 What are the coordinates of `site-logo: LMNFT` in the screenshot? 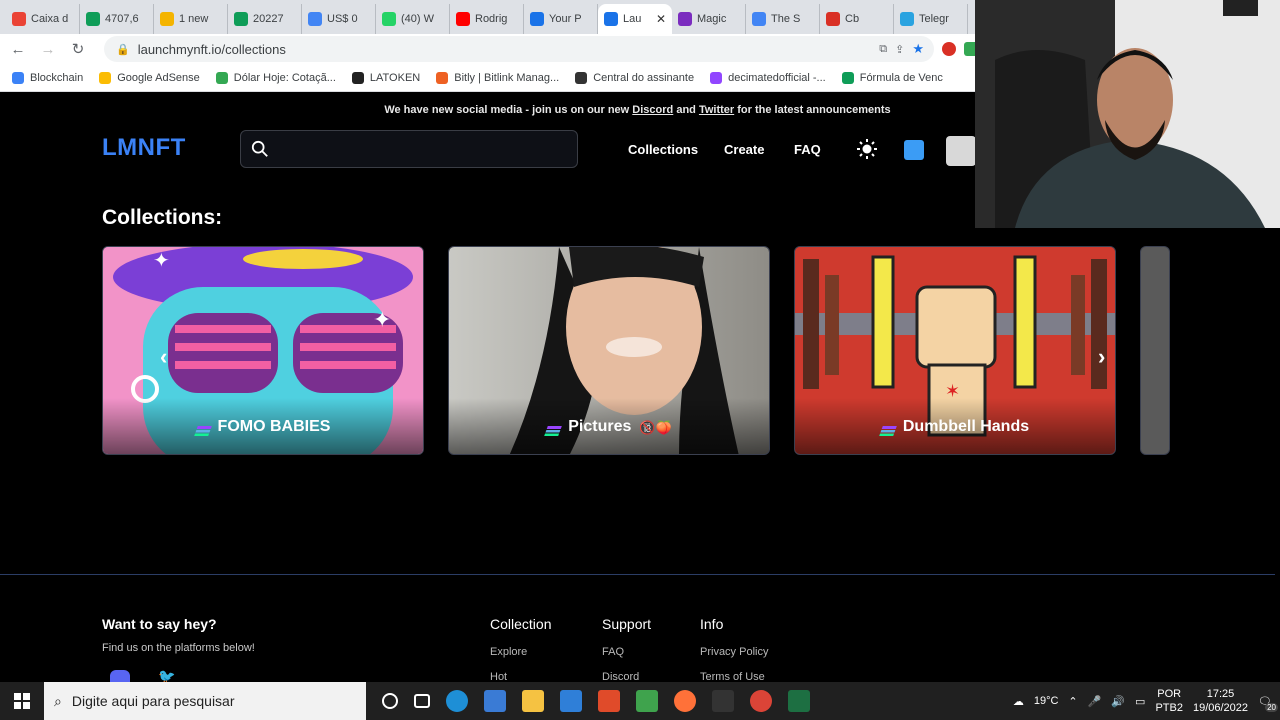 It's located at (144, 148).